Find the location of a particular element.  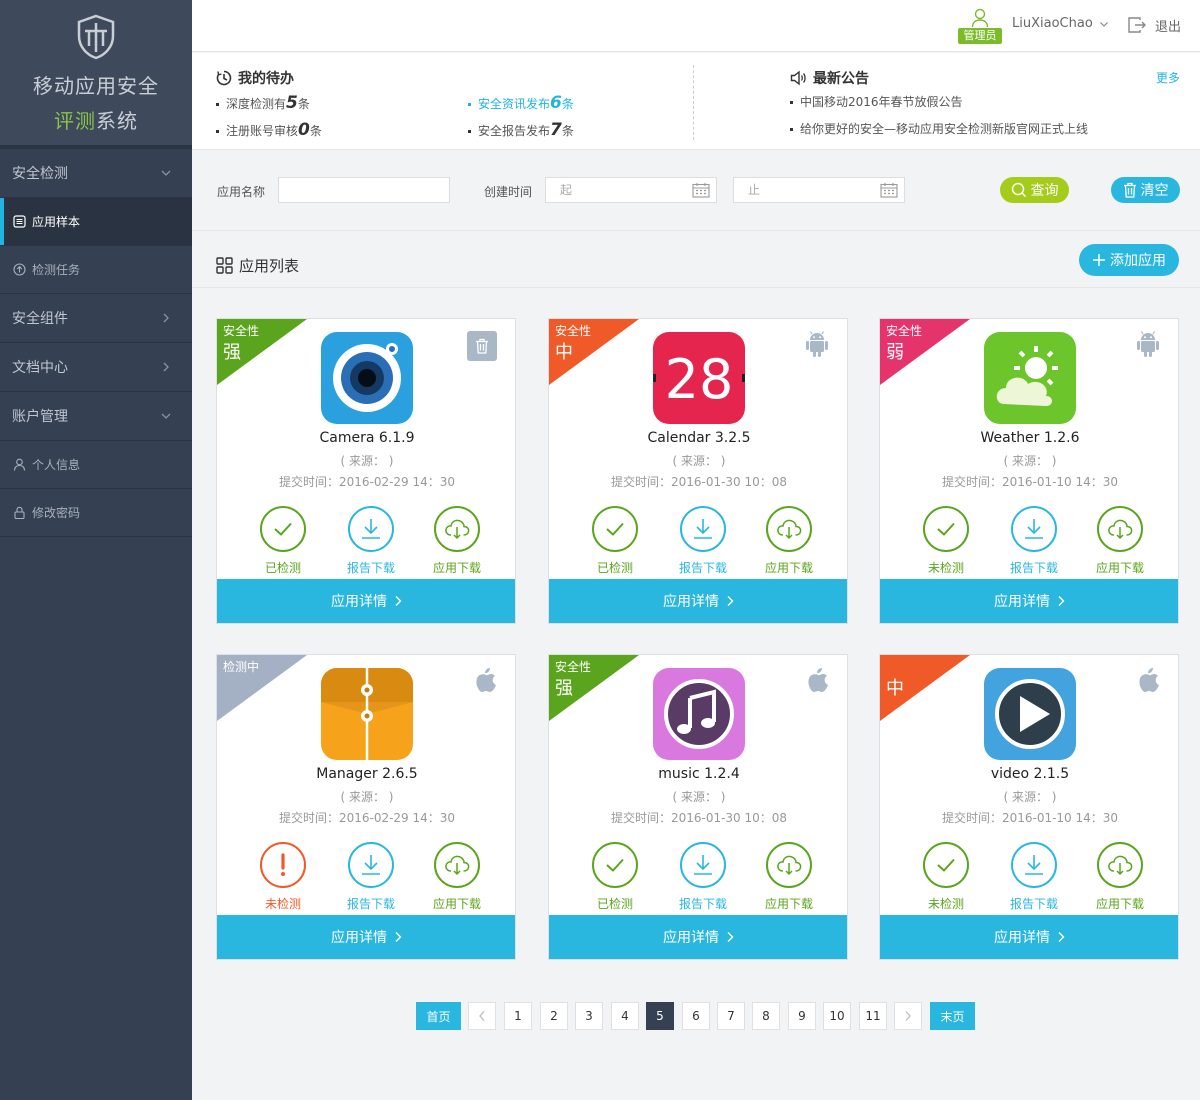

submit-time: 提交时间：2016-02-29 14：30 is located at coordinates (367, 818).